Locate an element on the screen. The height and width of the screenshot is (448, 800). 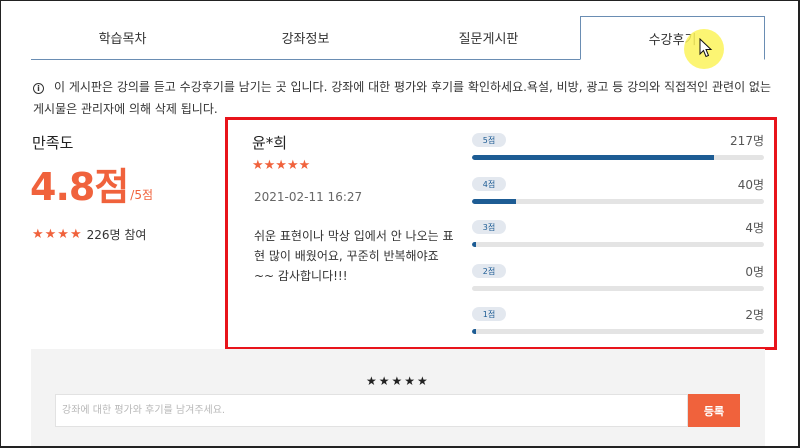
review-stars-icon: ★★★★★ is located at coordinates (281, 165).